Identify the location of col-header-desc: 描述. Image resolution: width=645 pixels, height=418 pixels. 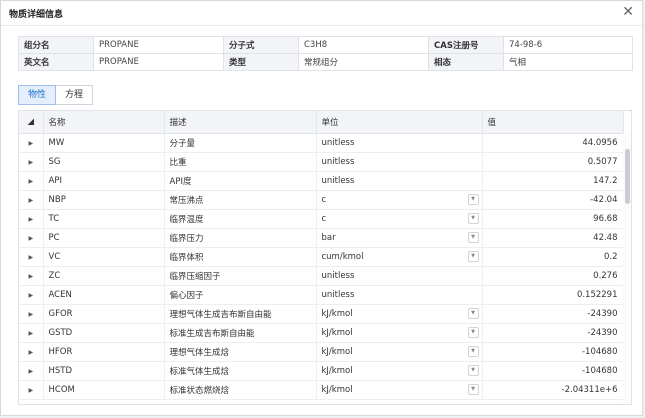
(240, 122).